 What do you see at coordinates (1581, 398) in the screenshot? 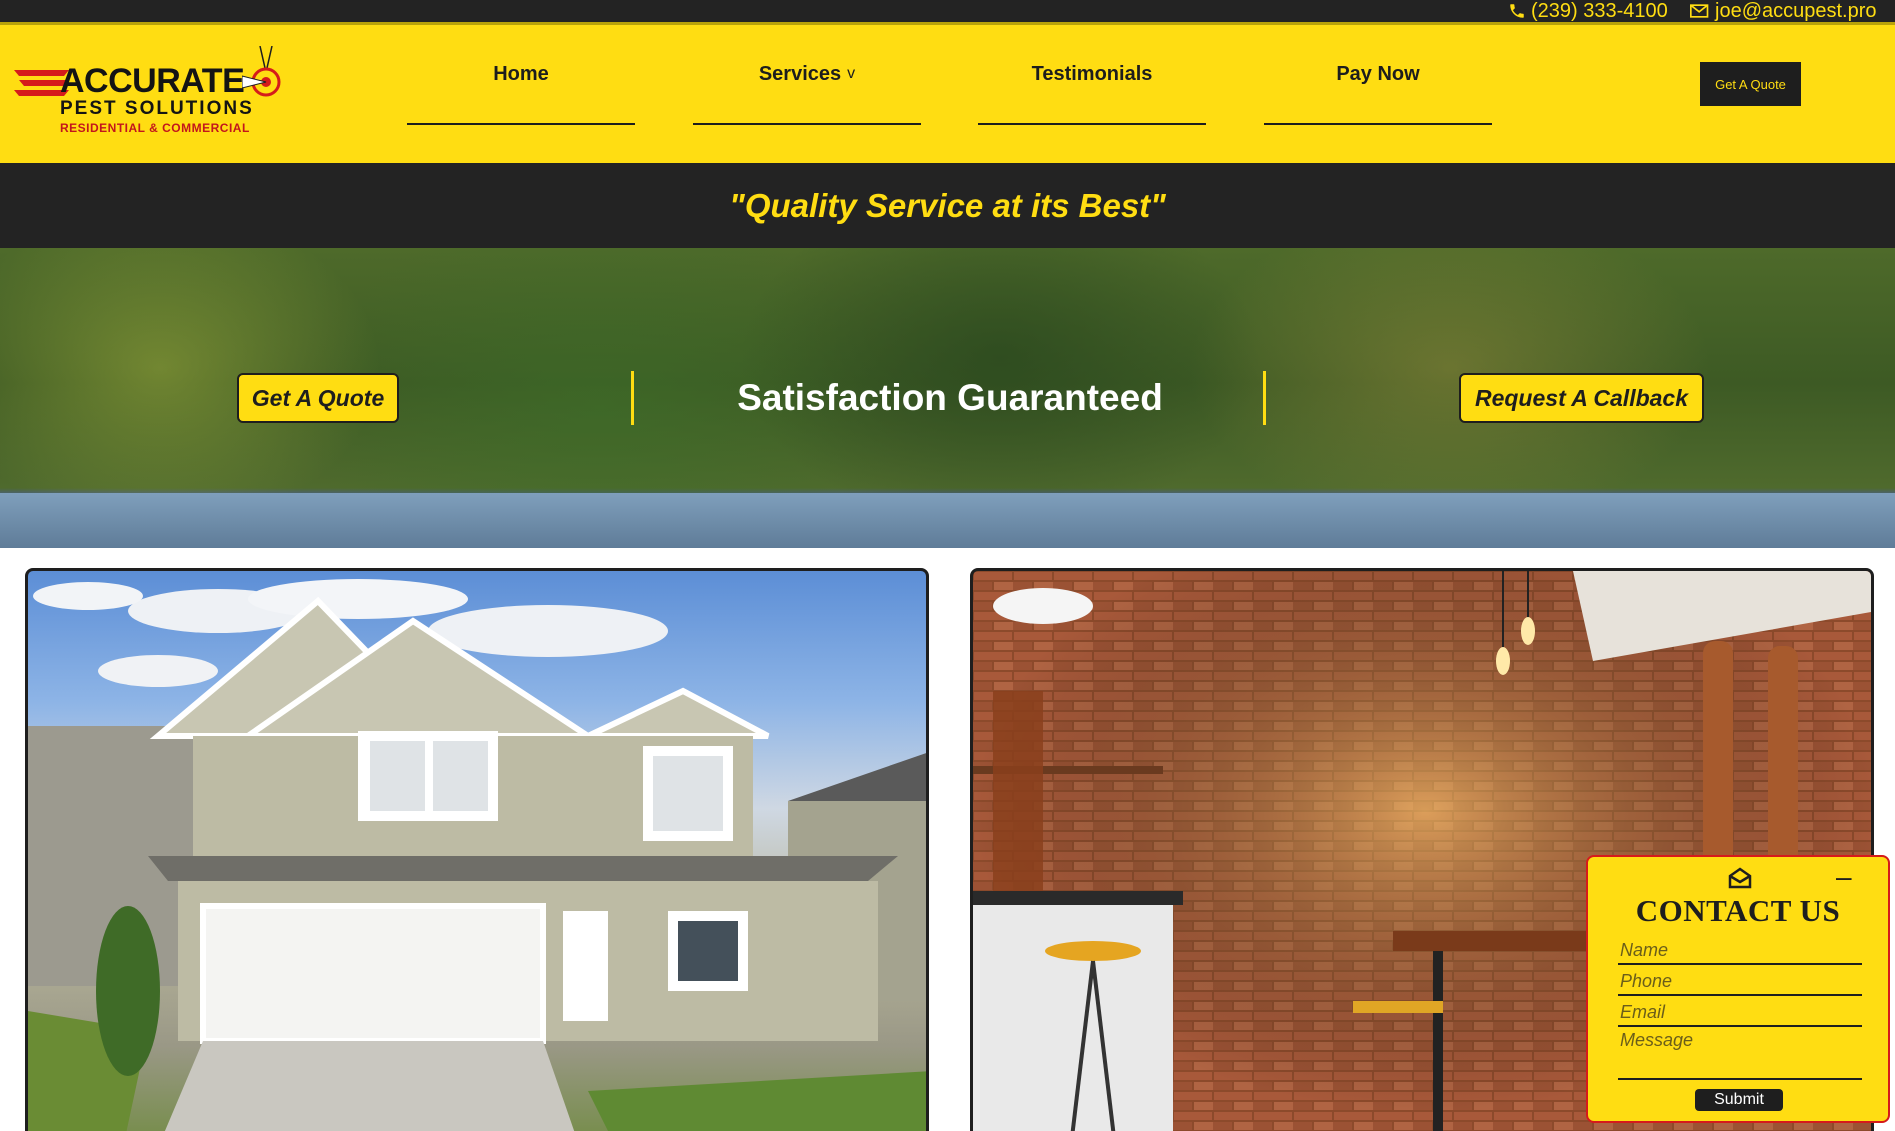
I see `hero-request-callback-button: Request A Callback` at bounding box center [1581, 398].